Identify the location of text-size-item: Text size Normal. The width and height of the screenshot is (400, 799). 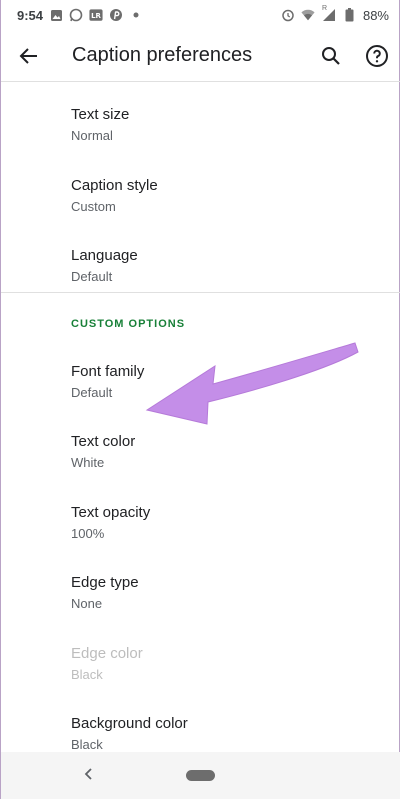
(200, 125).